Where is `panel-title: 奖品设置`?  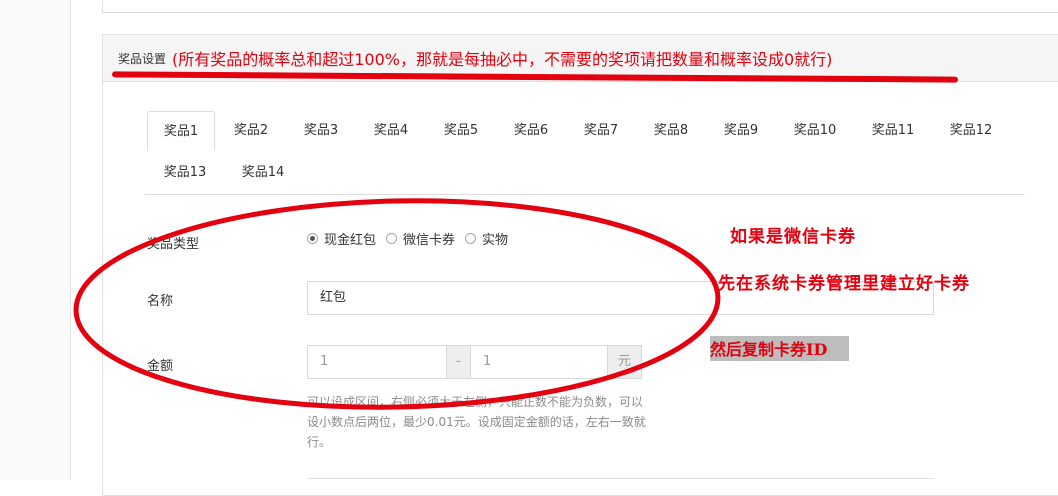 panel-title: 奖品设置 is located at coordinates (142, 59).